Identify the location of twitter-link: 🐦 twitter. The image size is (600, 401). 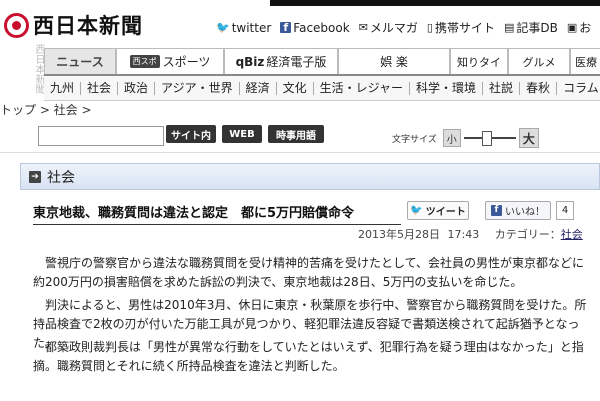
(243, 28).